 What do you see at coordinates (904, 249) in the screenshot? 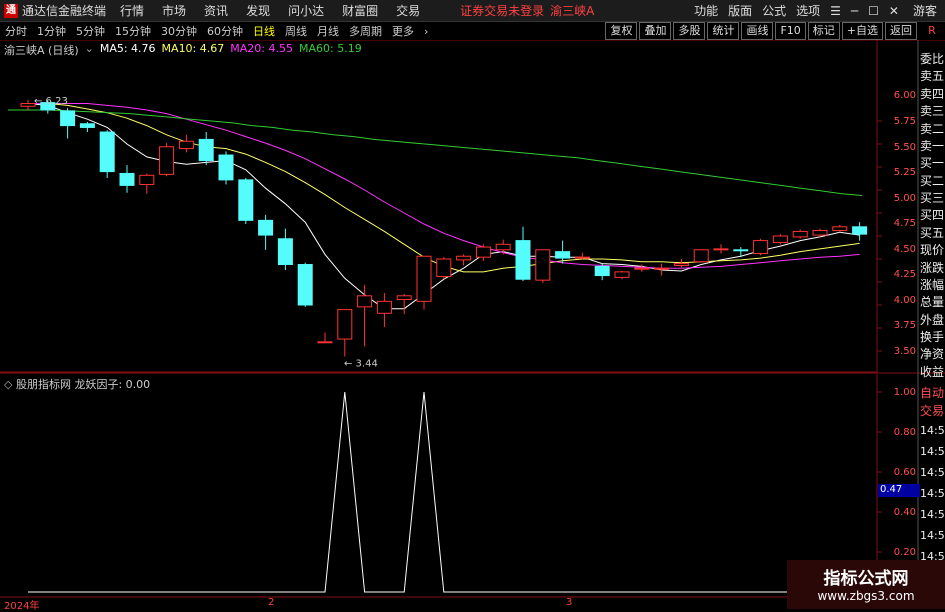
I see `price-tick-label: 4.50` at bounding box center [904, 249].